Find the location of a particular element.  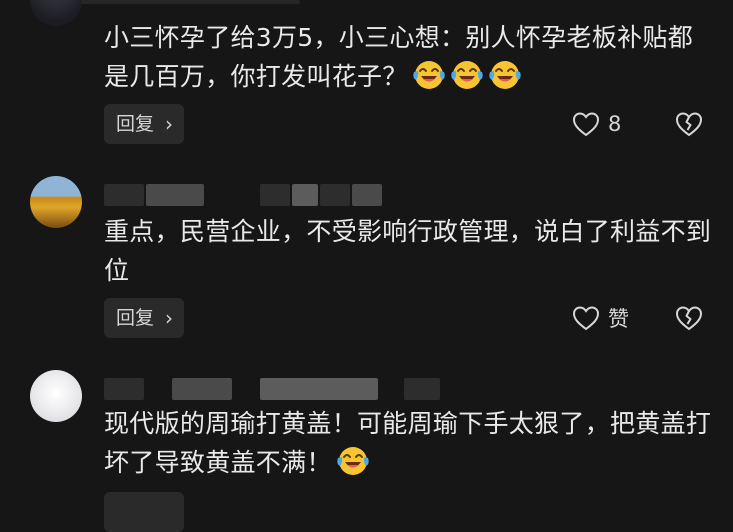

comment-text: 现代版的周瑜打黄盖！可能周瑜下手太狠了，把黄盖打坏了导致黄盖不满！ is located at coordinates (409, 443).